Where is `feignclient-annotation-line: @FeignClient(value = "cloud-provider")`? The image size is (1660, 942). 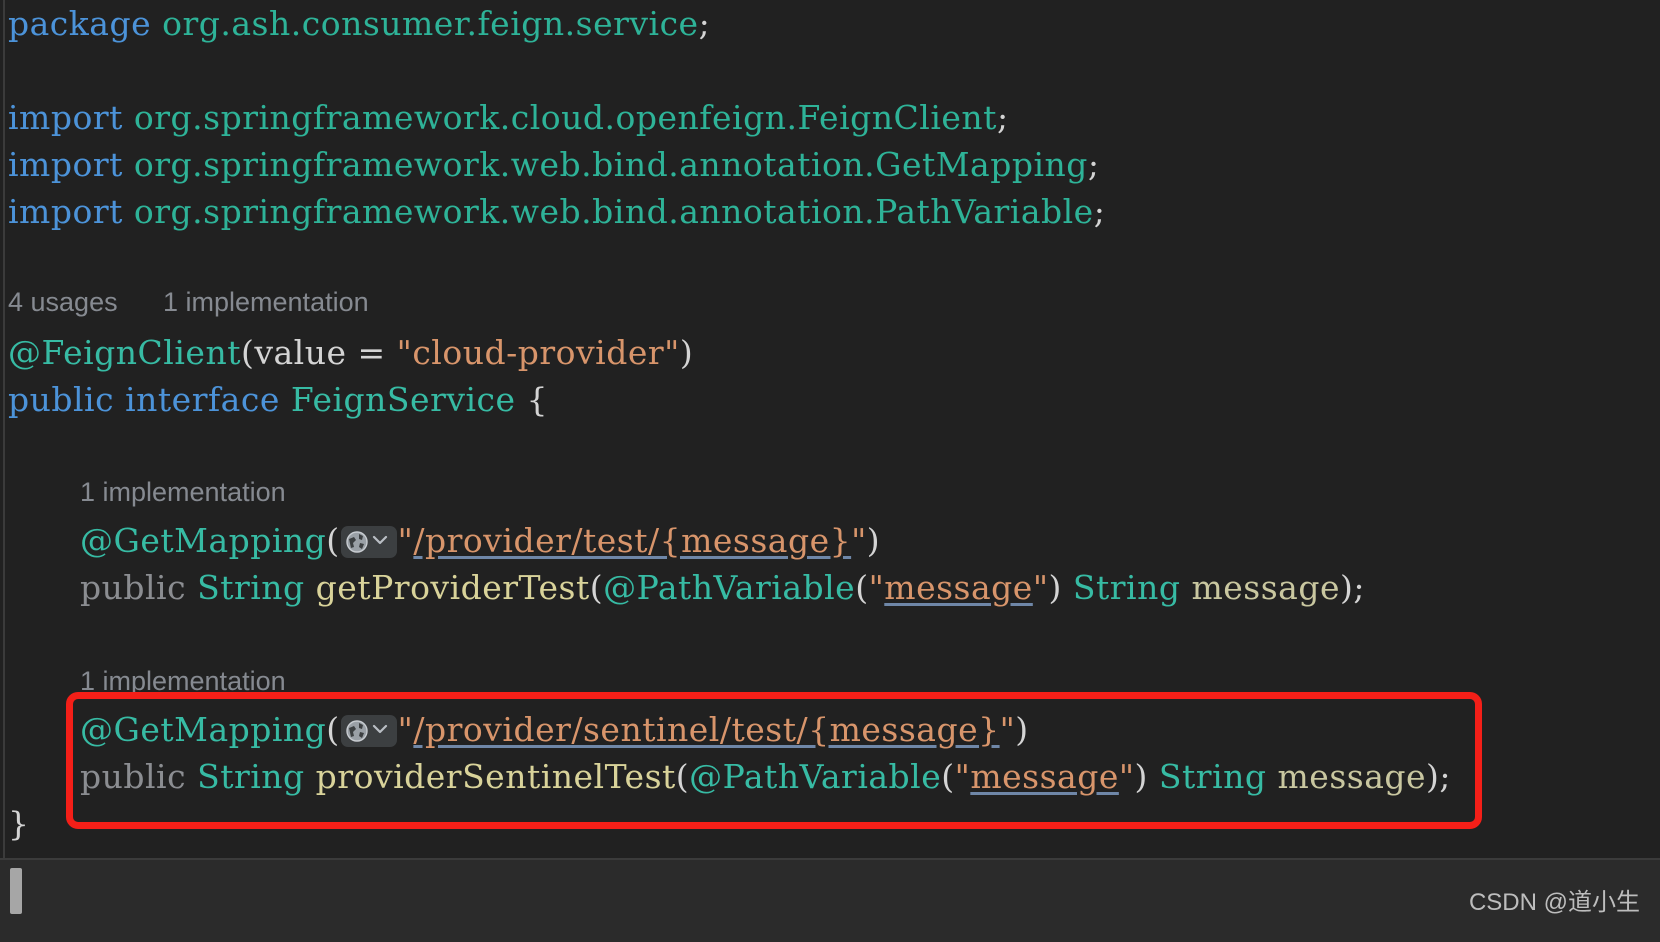 feignclient-annotation-line: @FeignClient(value = "cloud-provider") is located at coordinates (350, 352).